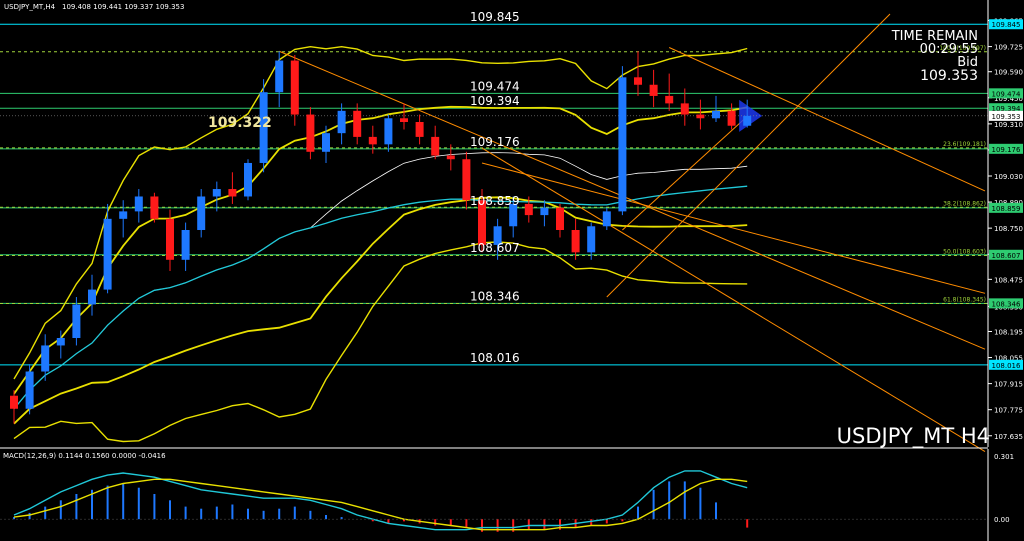 This screenshot has width=1024, height=541. Describe the element at coordinates (1004, 457) in the screenshot. I see `macd-axis-tick-label: 0.301` at that location.